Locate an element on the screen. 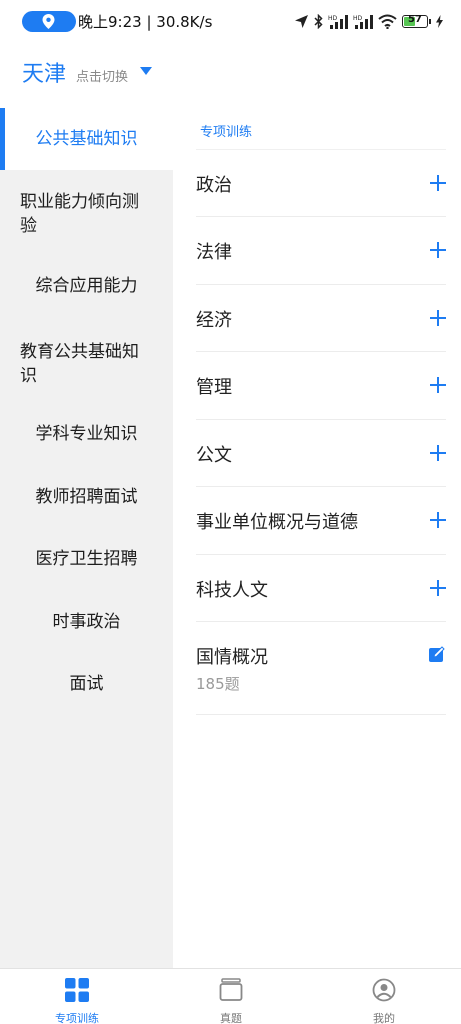  caret-down-icon is located at coordinates (146, 71).